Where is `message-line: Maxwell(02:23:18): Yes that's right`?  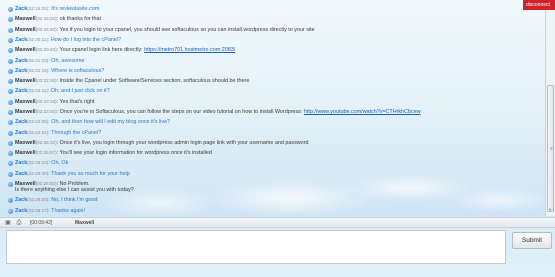
message-line: Maxwell(02:23:18): Yes that's right is located at coordinates (55, 102).